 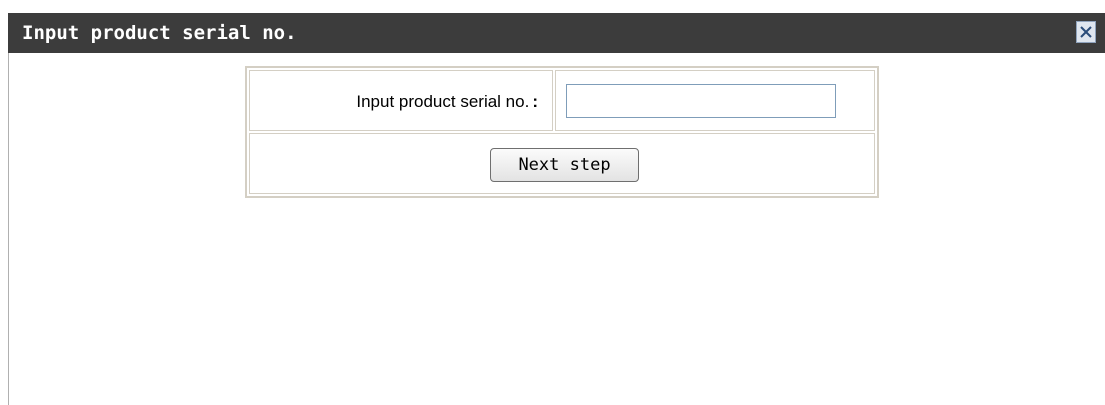 What do you see at coordinates (443, 101) in the screenshot?
I see `serial-label-text: Input product serial no.` at bounding box center [443, 101].